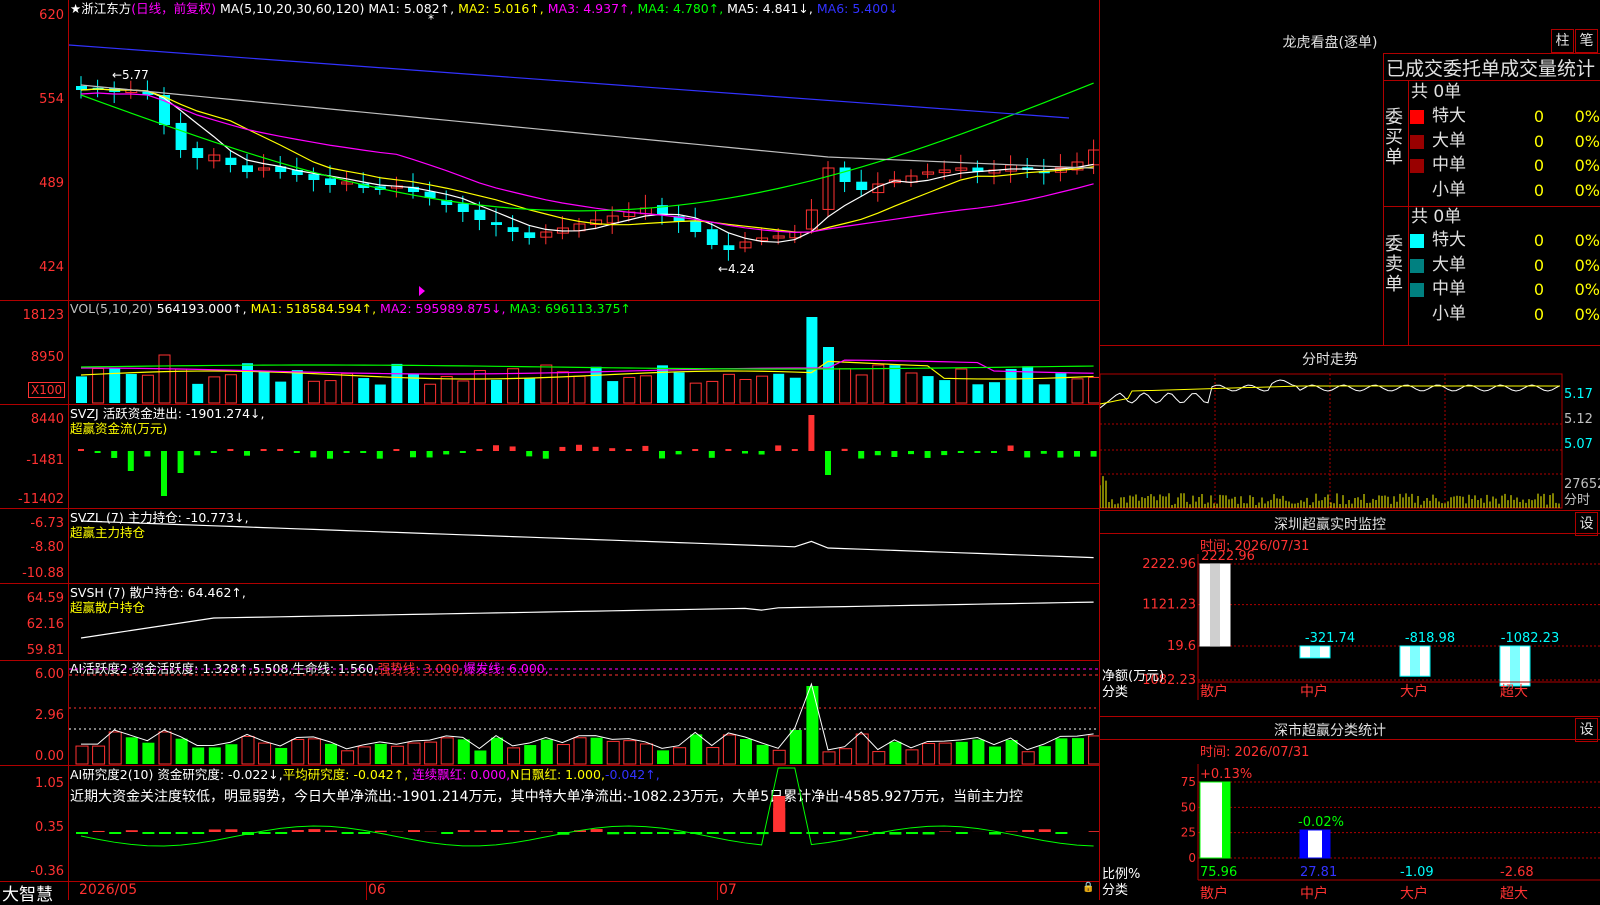 Image resolution: width=1600 pixels, height=905 pixels. What do you see at coordinates (108, 890) in the screenshot?
I see `date-label-1: 2026/05` at bounding box center [108, 890].